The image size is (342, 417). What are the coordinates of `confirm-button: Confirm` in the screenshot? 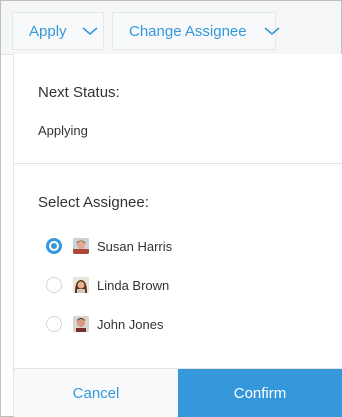 It's located at (260, 393).